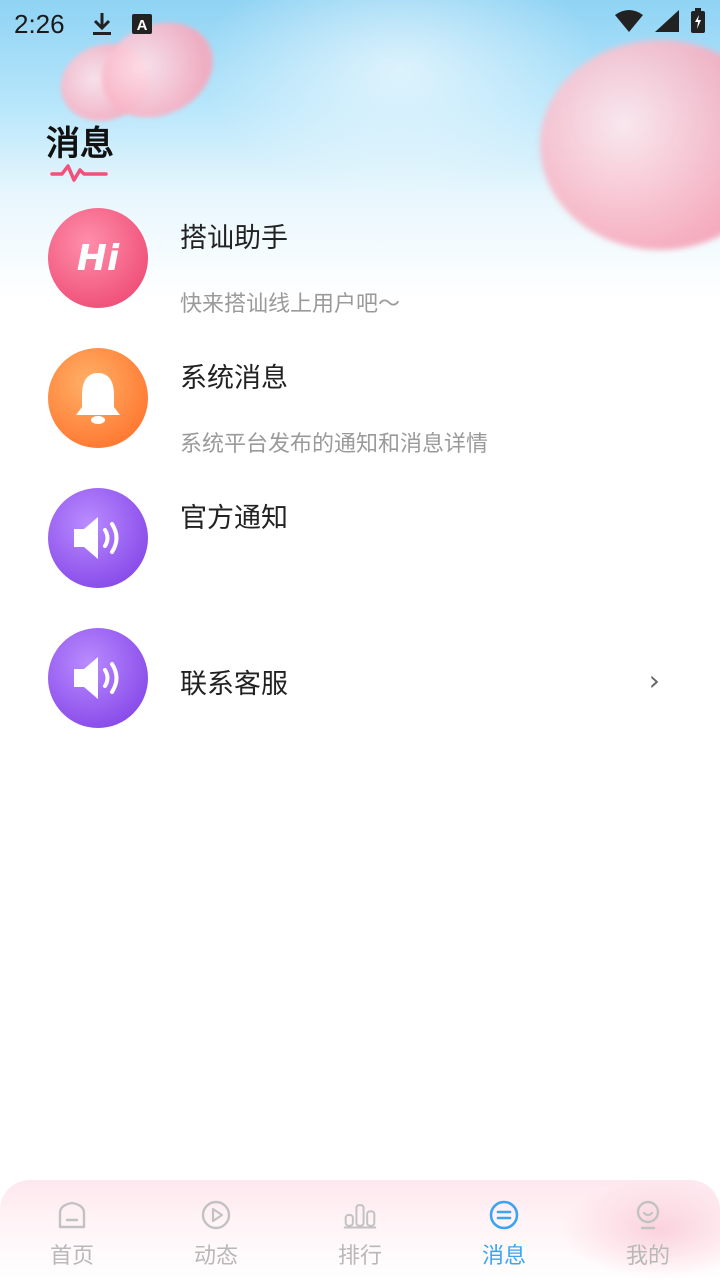 The height and width of the screenshot is (1280, 720). What do you see at coordinates (234, 238) in the screenshot?
I see `item-title: 搭讪助手` at bounding box center [234, 238].